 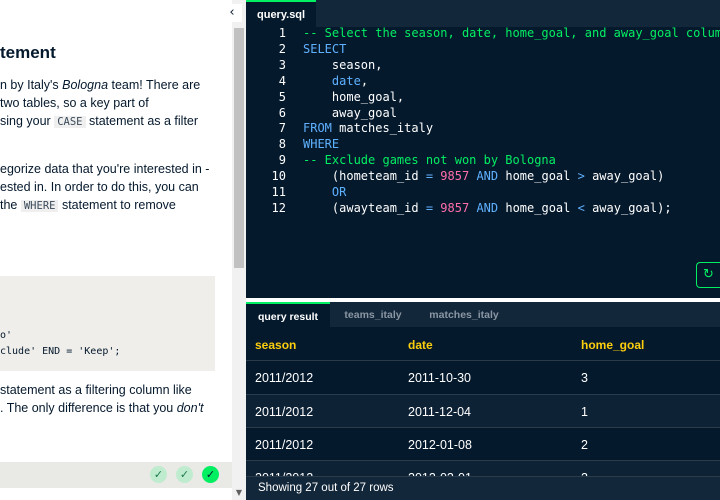 What do you see at coordinates (278, 192) in the screenshot?
I see `line-number: 11` at bounding box center [278, 192].